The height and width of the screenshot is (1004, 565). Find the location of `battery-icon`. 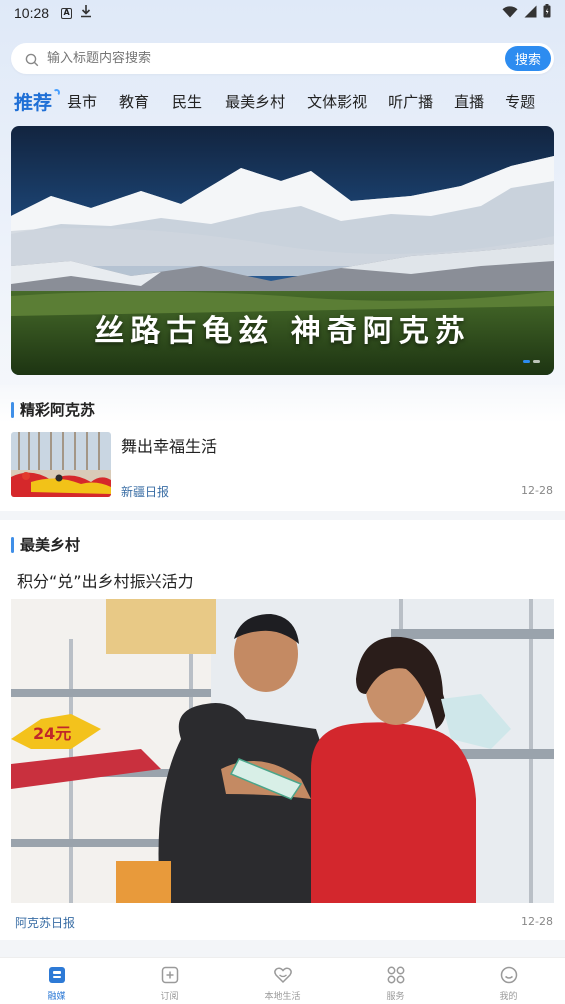

battery-icon is located at coordinates (547, 13).